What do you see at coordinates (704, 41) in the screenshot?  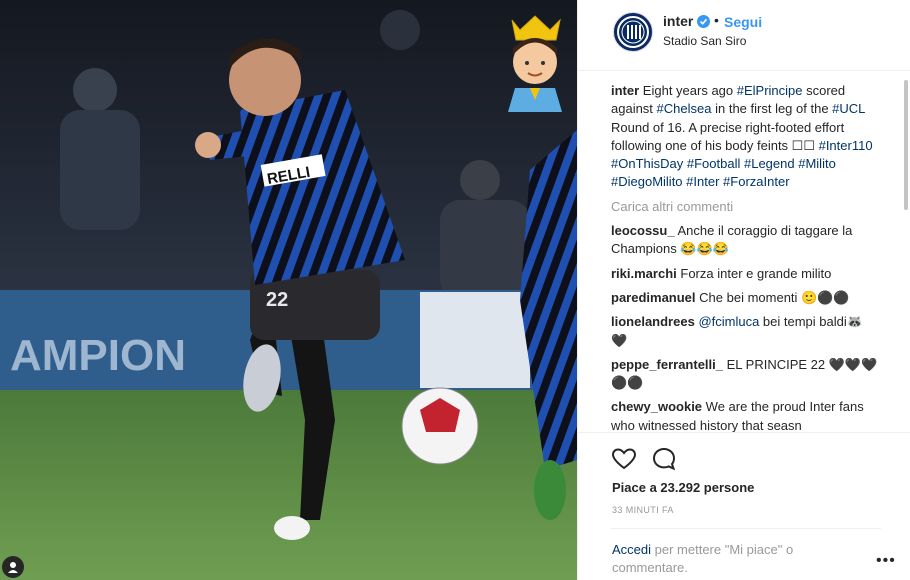 I see `location-link: Stadio San Siro` at bounding box center [704, 41].